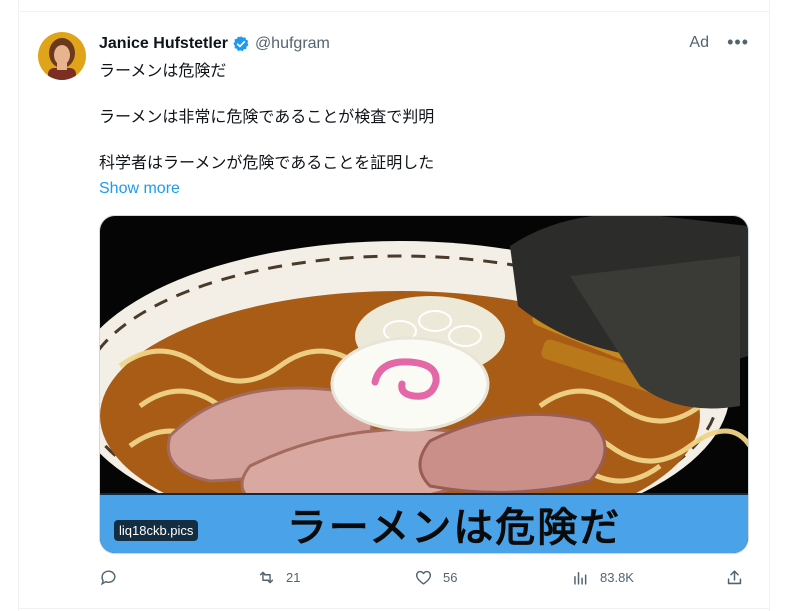 The height and width of the screenshot is (611, 792). Describe the element at coordinates (108, 578) in the screenshot. I see `reply-icon` at that location.